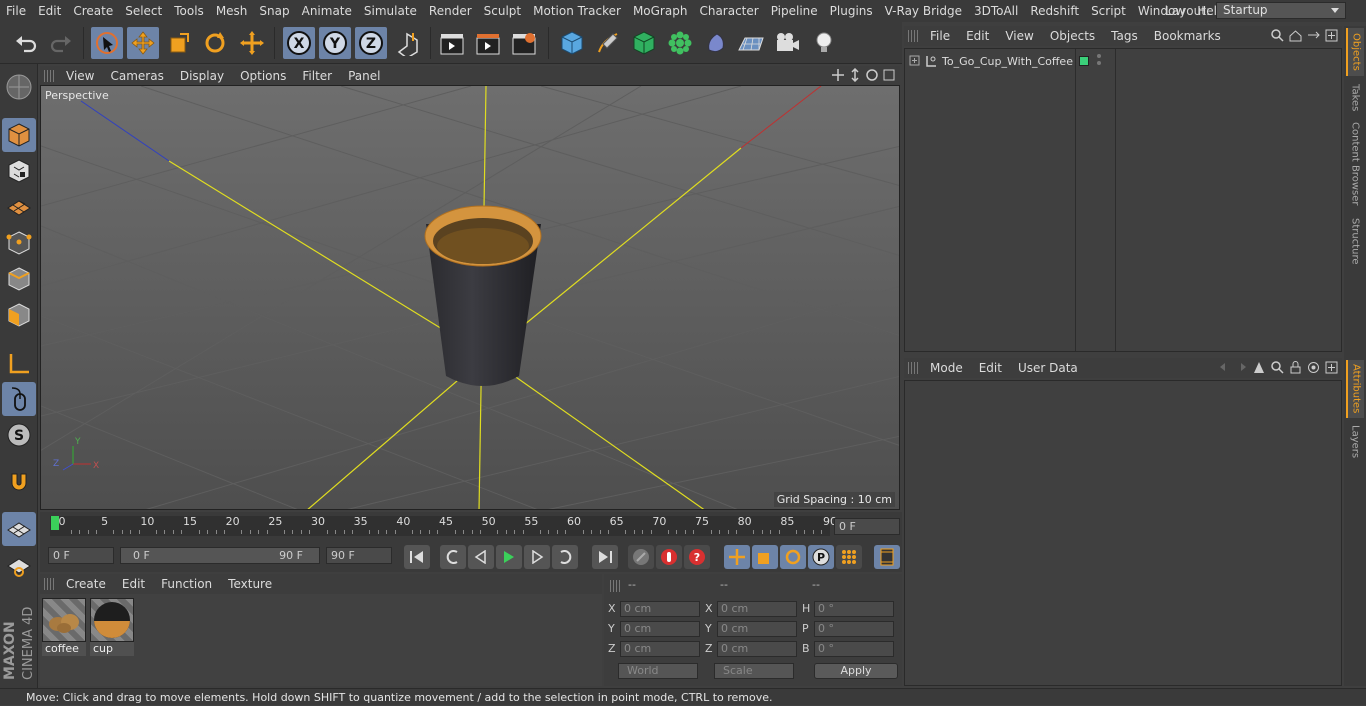 The width and height of the screenshot is (1366, 706). I want to click on material-swatch-cup: cup, so click(112, 627).